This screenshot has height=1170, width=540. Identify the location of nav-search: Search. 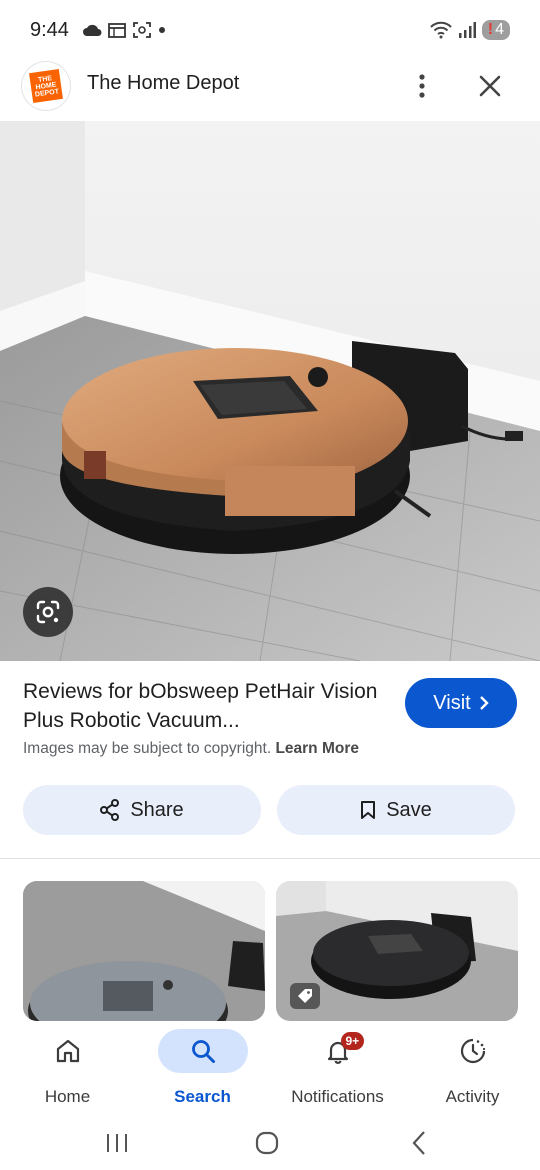
(202, 1072).